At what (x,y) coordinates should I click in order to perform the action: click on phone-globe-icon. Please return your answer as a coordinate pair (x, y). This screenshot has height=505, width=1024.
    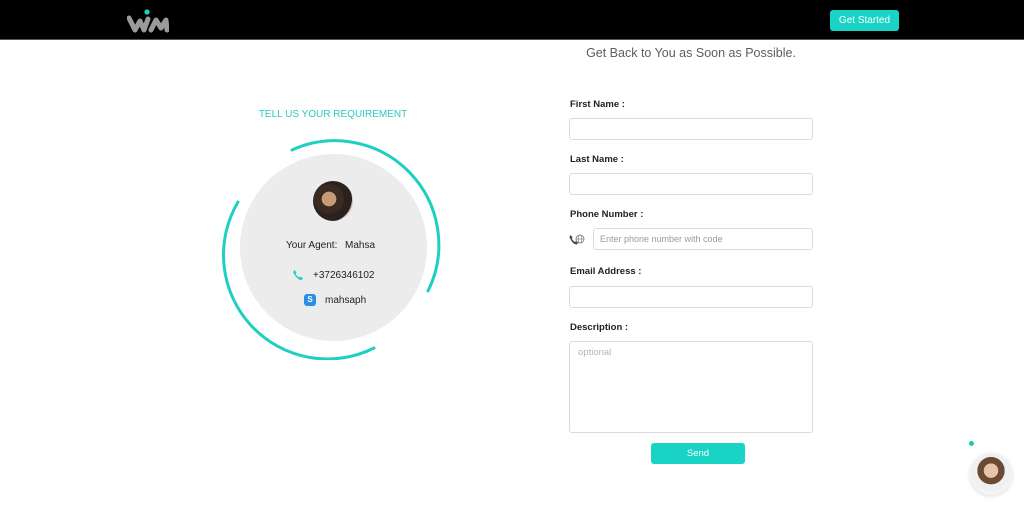
    Looking at the image, I should click on (577, 239).